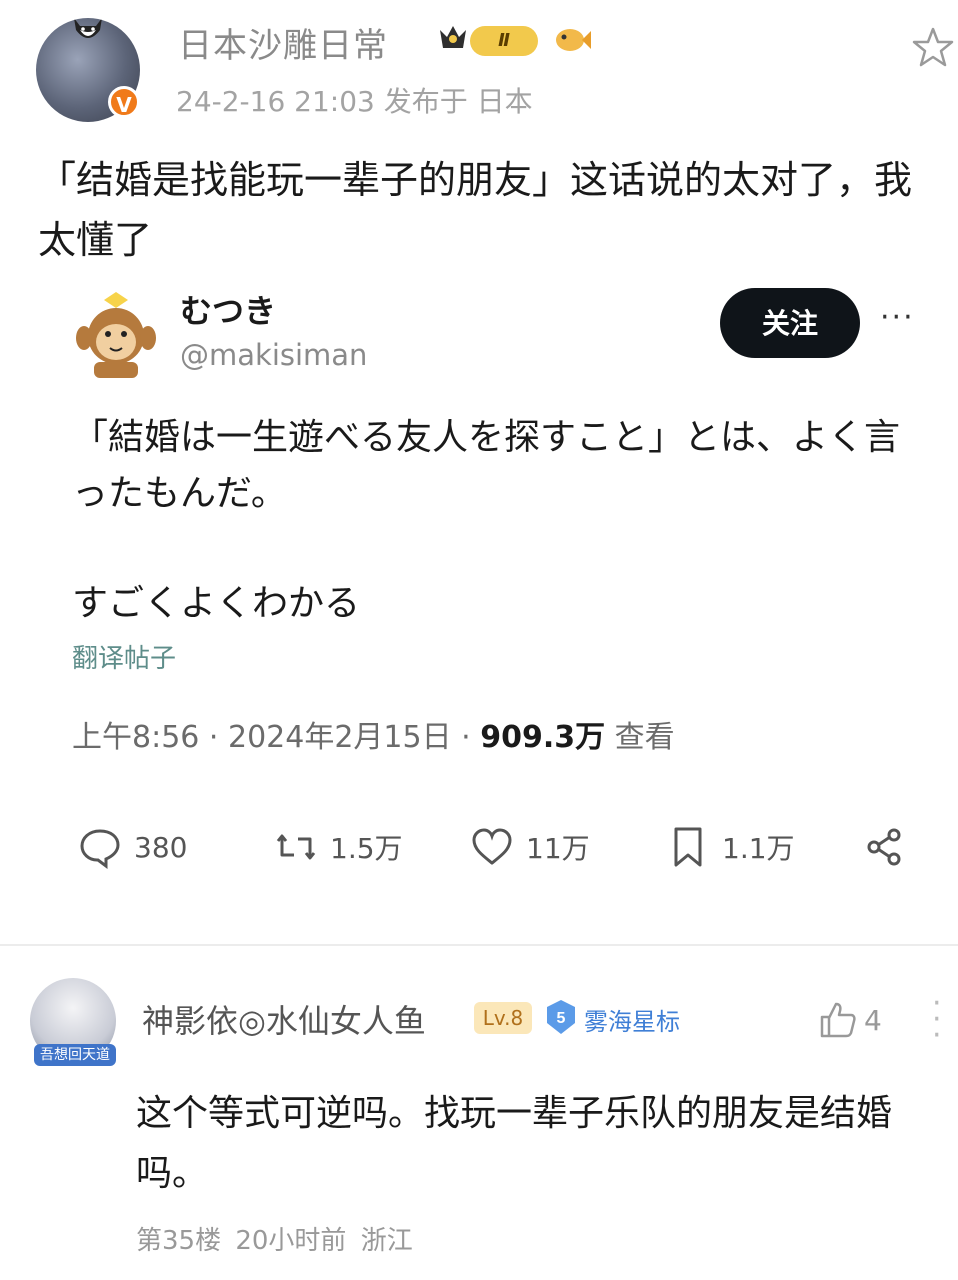 The width and height of the screenshot is (958, 1280). I want to click on more-options-icon: ···, so click(897, 317).